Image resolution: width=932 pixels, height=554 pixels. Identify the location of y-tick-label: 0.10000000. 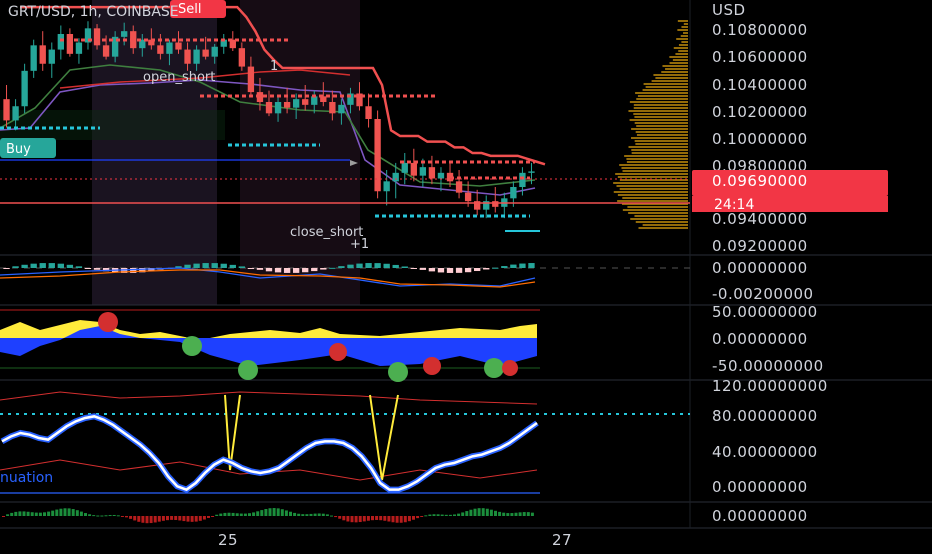
(760, 139).